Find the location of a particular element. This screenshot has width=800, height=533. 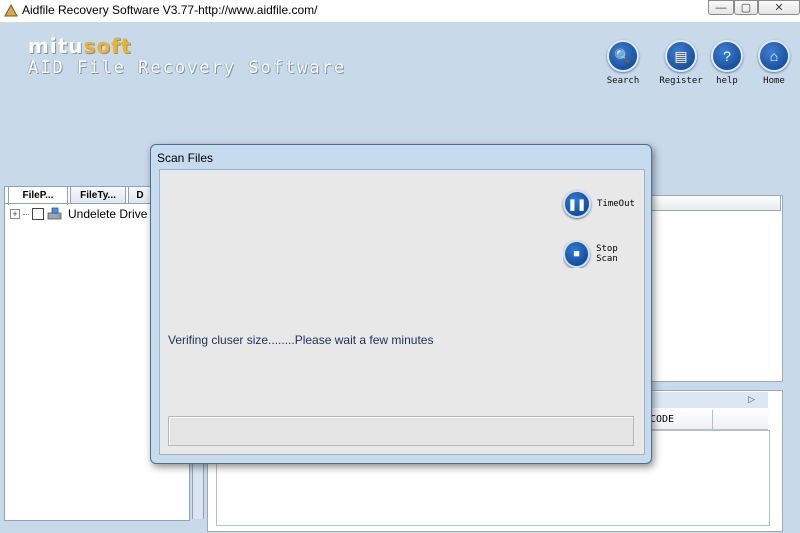

tree-item-undelete-drive: + Undelete Drive is located at coordinates (78, 214).